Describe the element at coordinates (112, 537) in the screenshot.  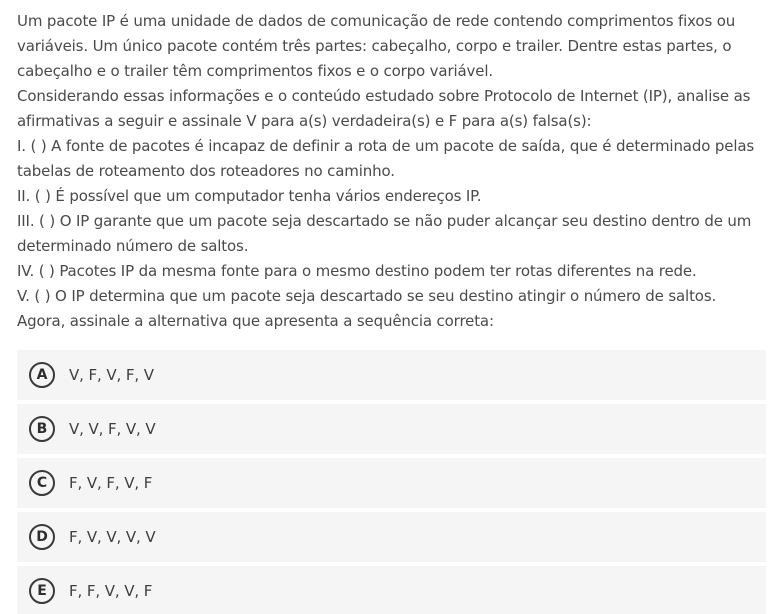
I see `option-label: F, V, V, V, V` at that location.